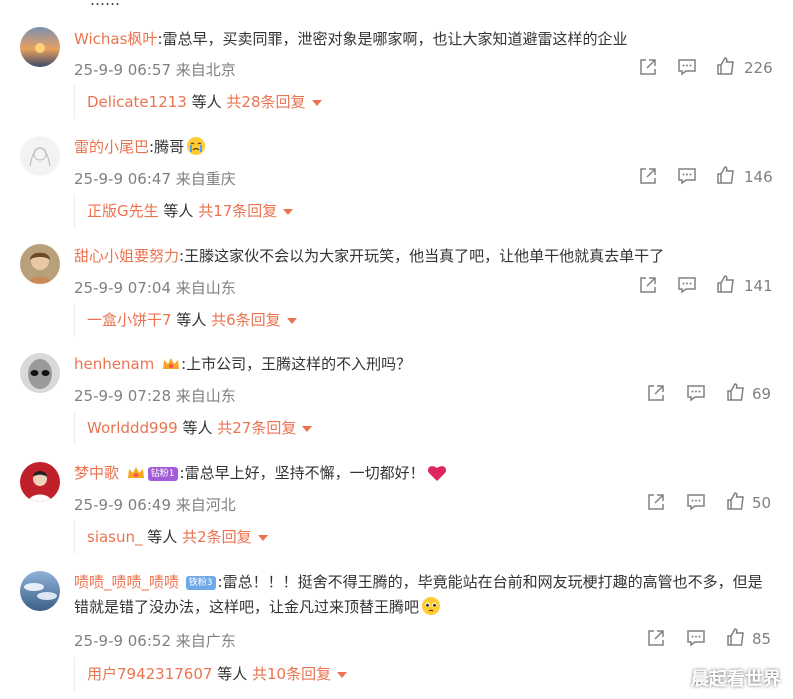 The width and height of the screenshot is (793, 699). I want to click on replies-summary: 用户7942317607 等人 共10条回复, so click(433, 674).